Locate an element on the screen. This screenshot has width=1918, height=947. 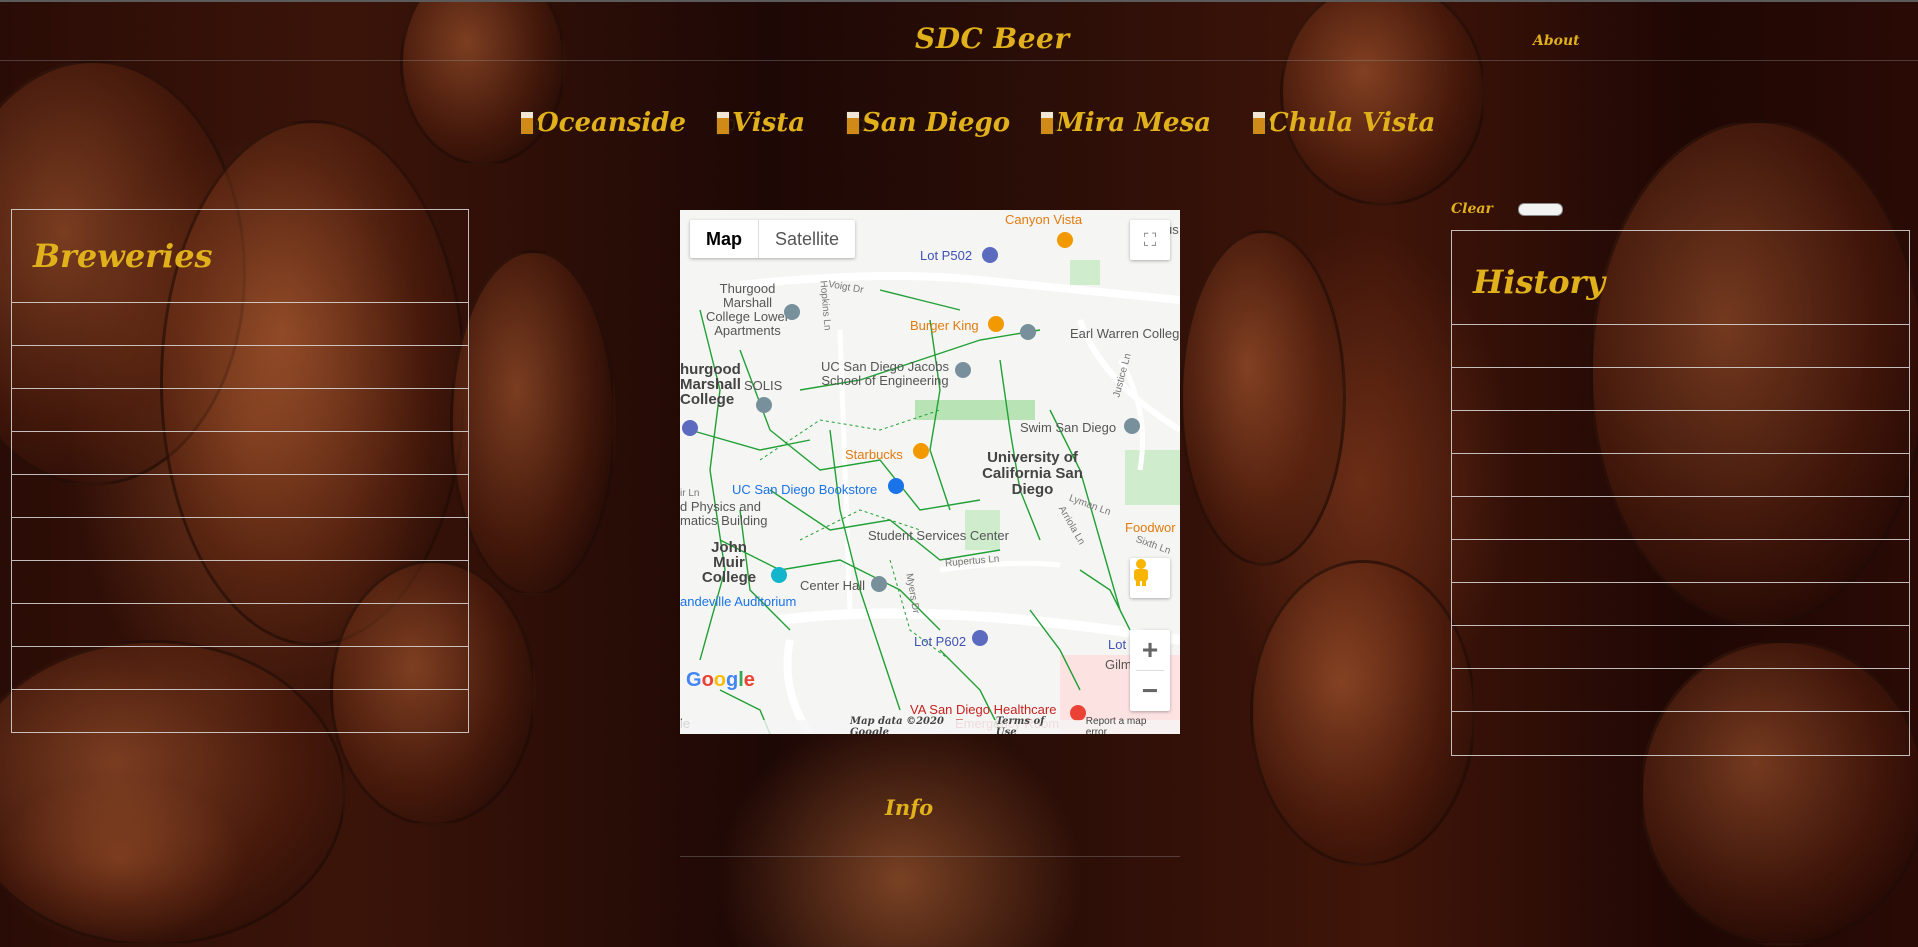
map-type-control: Map Satellite is located at coordinates (773, 239).